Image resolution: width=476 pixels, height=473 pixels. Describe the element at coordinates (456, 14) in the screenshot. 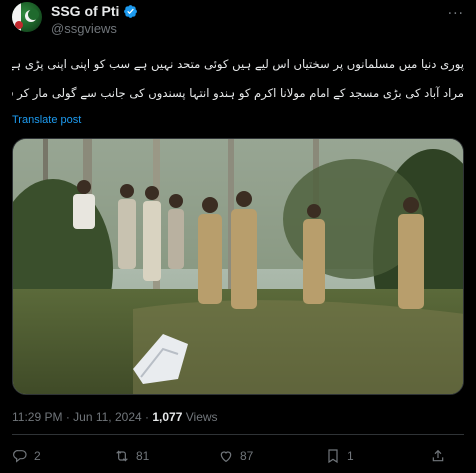

I see `more-options-icon: ···` at that location.